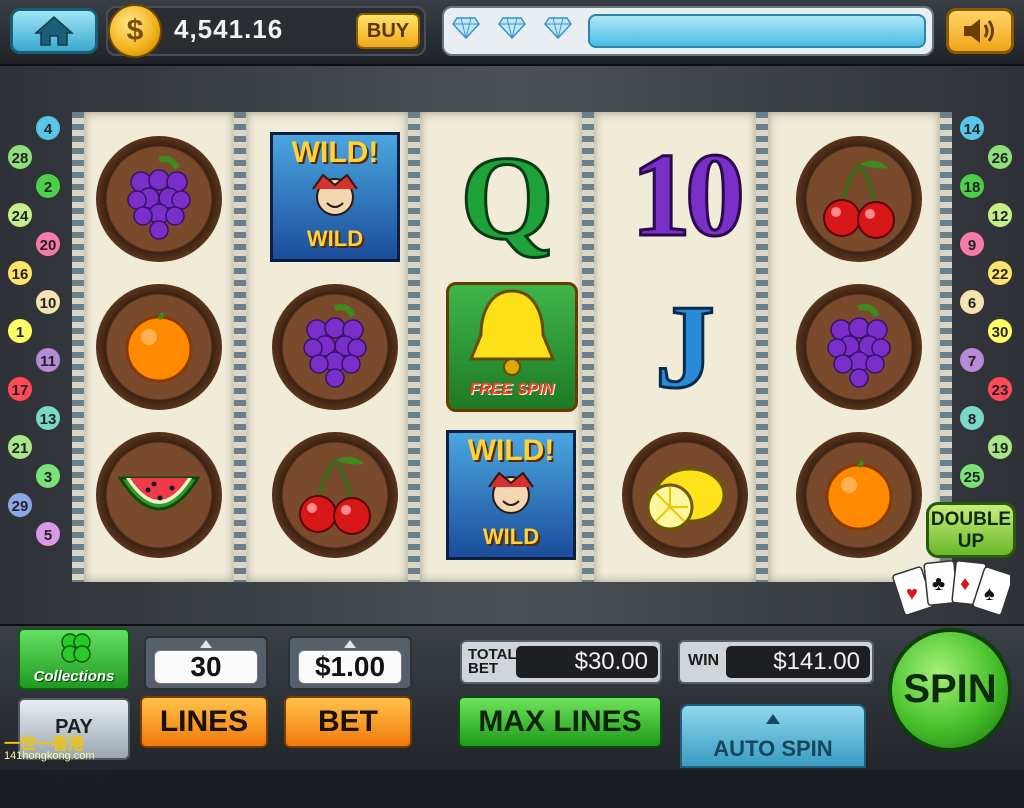 Image resolution: width=1024 pixels, height=808 pixels. Describe the element at coordinates (688, 195) in the screenshot. I see `symbol-10: 10` at that location.